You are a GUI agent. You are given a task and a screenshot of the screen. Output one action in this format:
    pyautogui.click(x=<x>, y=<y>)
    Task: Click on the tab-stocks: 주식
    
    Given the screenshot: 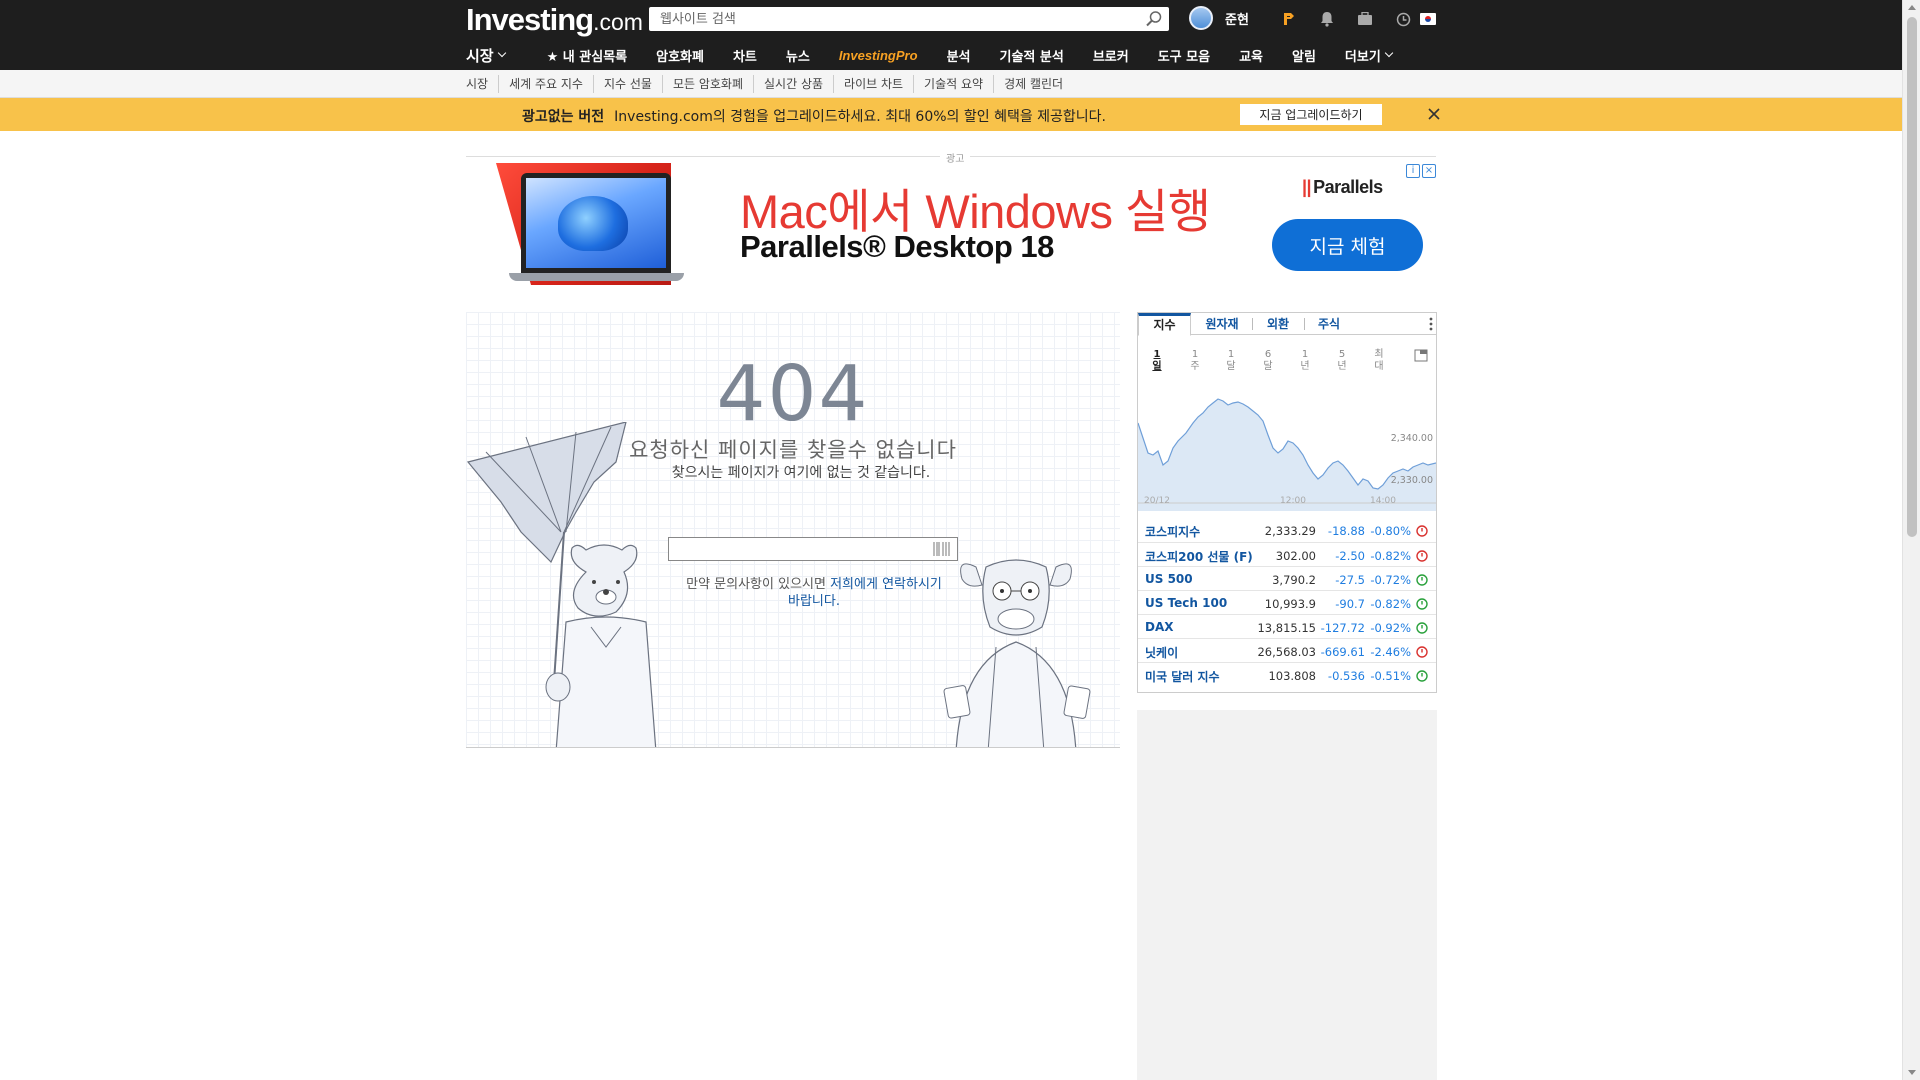 What is the action you would take?
    pyautogui.click(x=1329, y=324)
    